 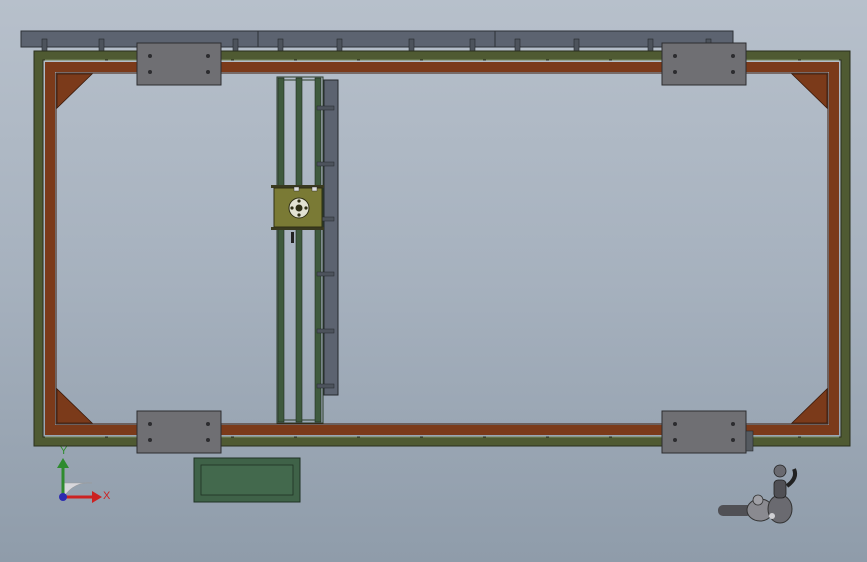 What do you see at coordinates (64, 451) in the screenshot?
I see `y-axis-label: Y` at bounding box center [64, 451].